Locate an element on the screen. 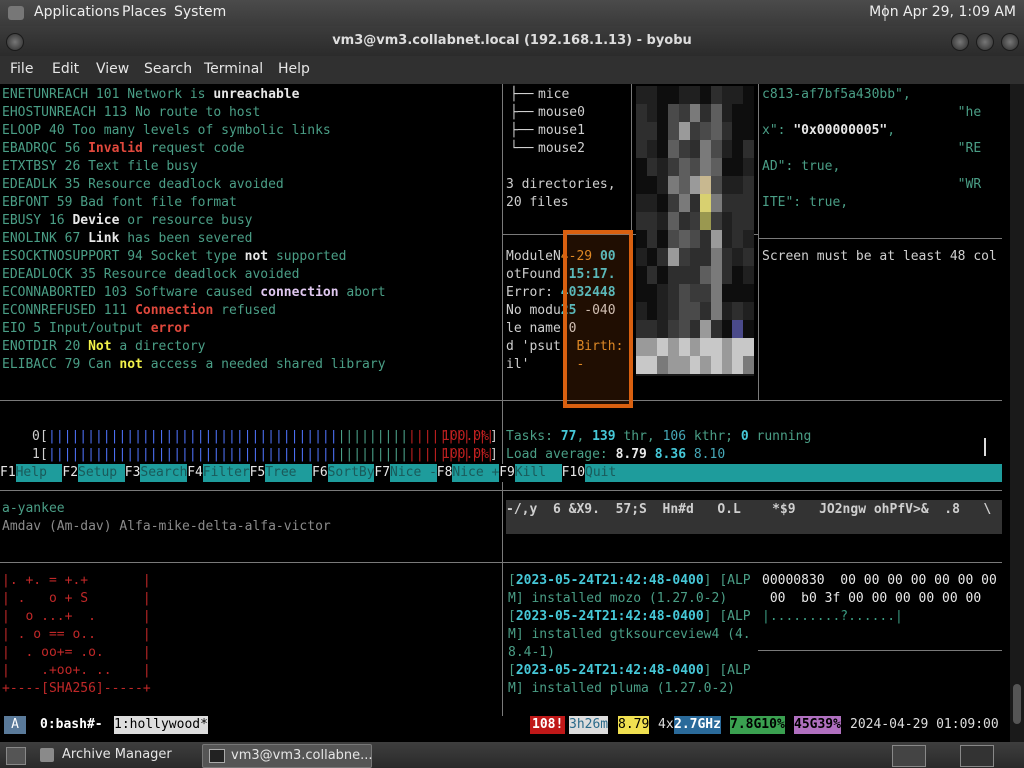  fkey-label: Kill is located at coordinates (538, 473).